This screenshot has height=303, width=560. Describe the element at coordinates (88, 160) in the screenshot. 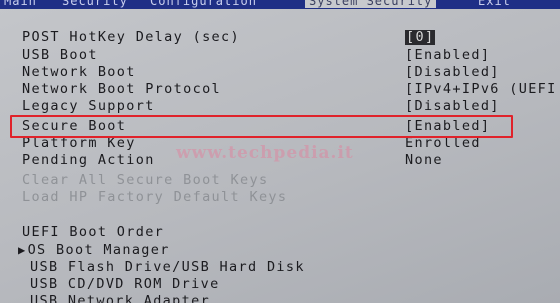

I see `pending-action-label: Pending Action` at that location.